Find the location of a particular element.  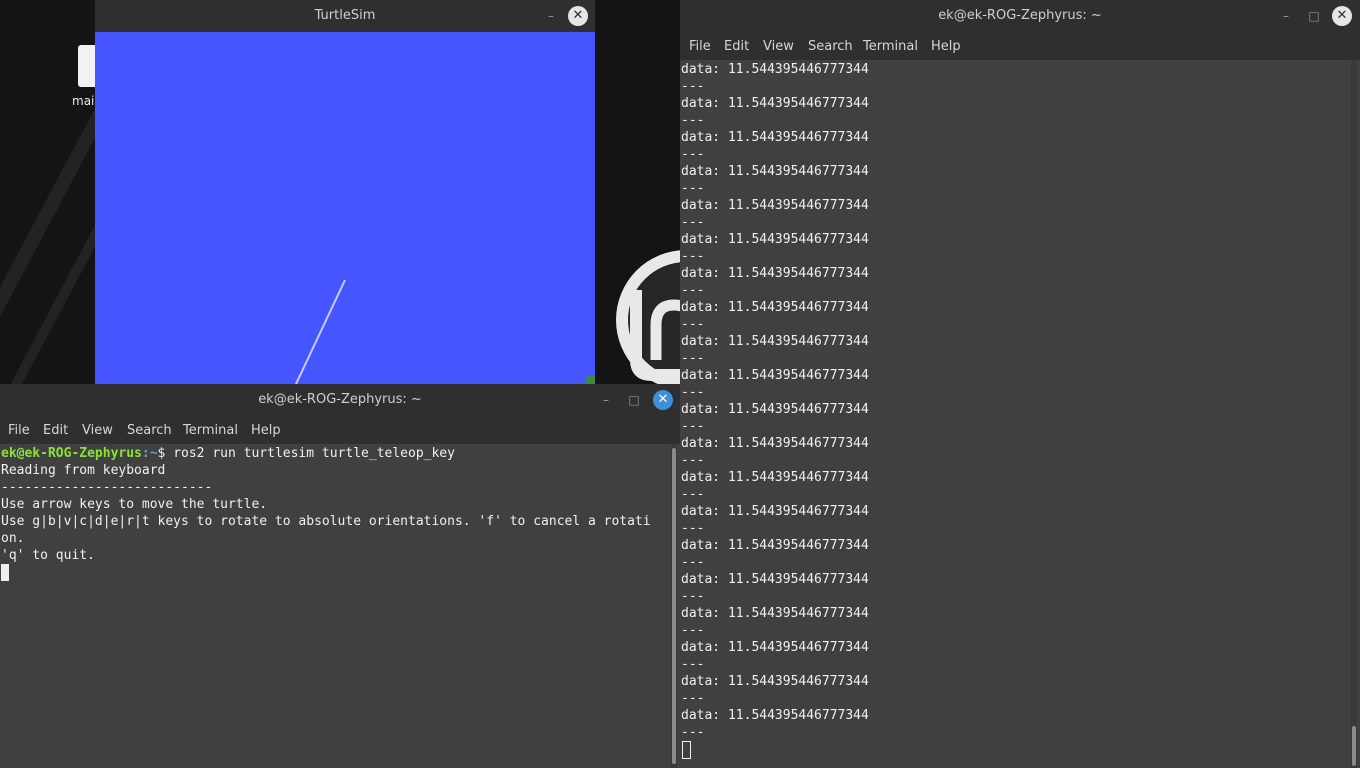

prompt-symbol: $ is located at coordinates (165, 453).